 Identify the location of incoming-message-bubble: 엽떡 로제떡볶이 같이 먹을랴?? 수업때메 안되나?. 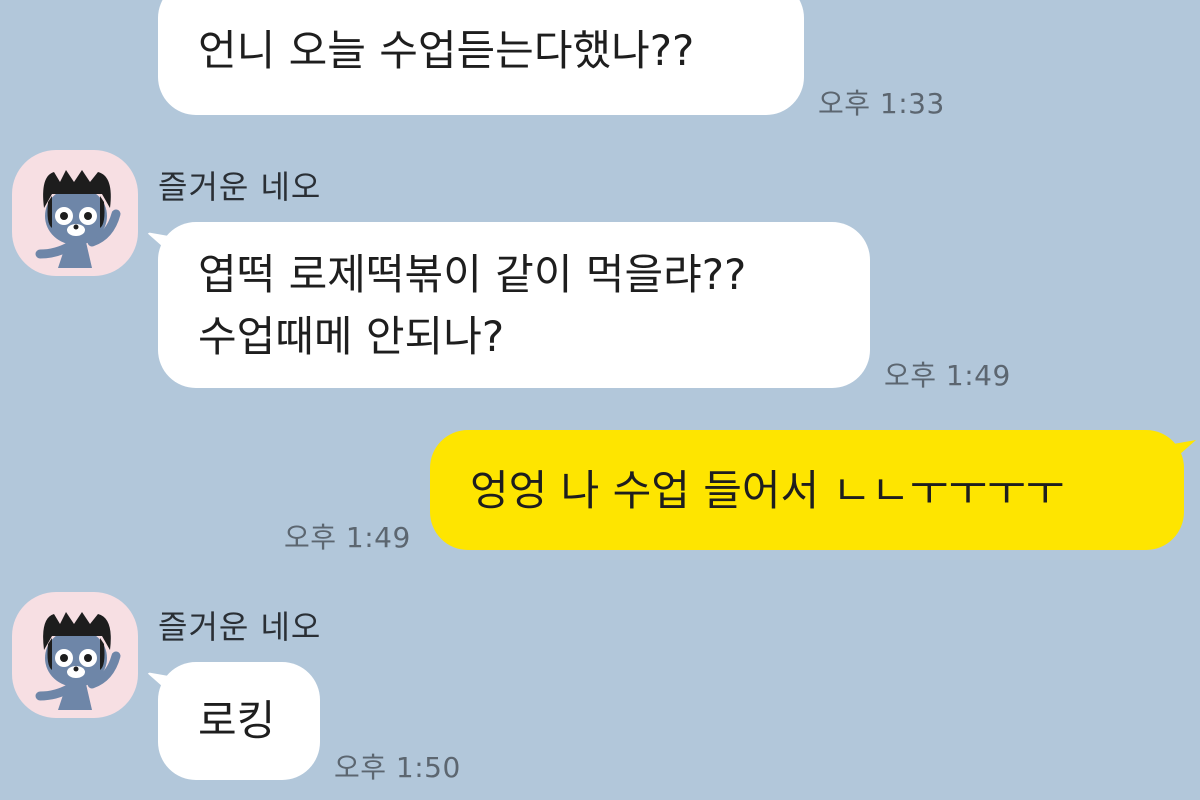
(514, 305).